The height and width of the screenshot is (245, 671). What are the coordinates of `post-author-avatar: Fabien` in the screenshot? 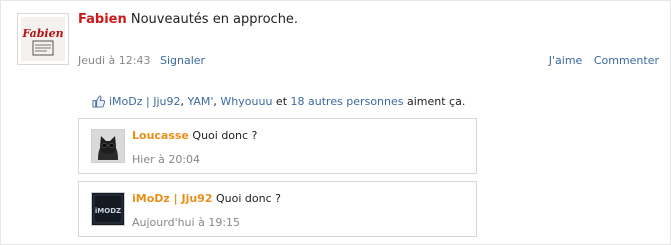 It's located at (43, 39).